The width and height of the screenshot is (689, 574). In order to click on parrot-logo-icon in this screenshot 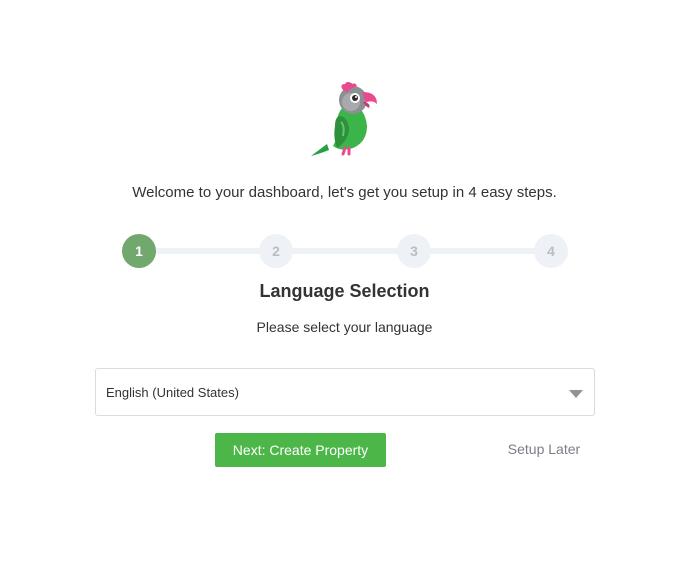, I will do `click(345, 120)`.